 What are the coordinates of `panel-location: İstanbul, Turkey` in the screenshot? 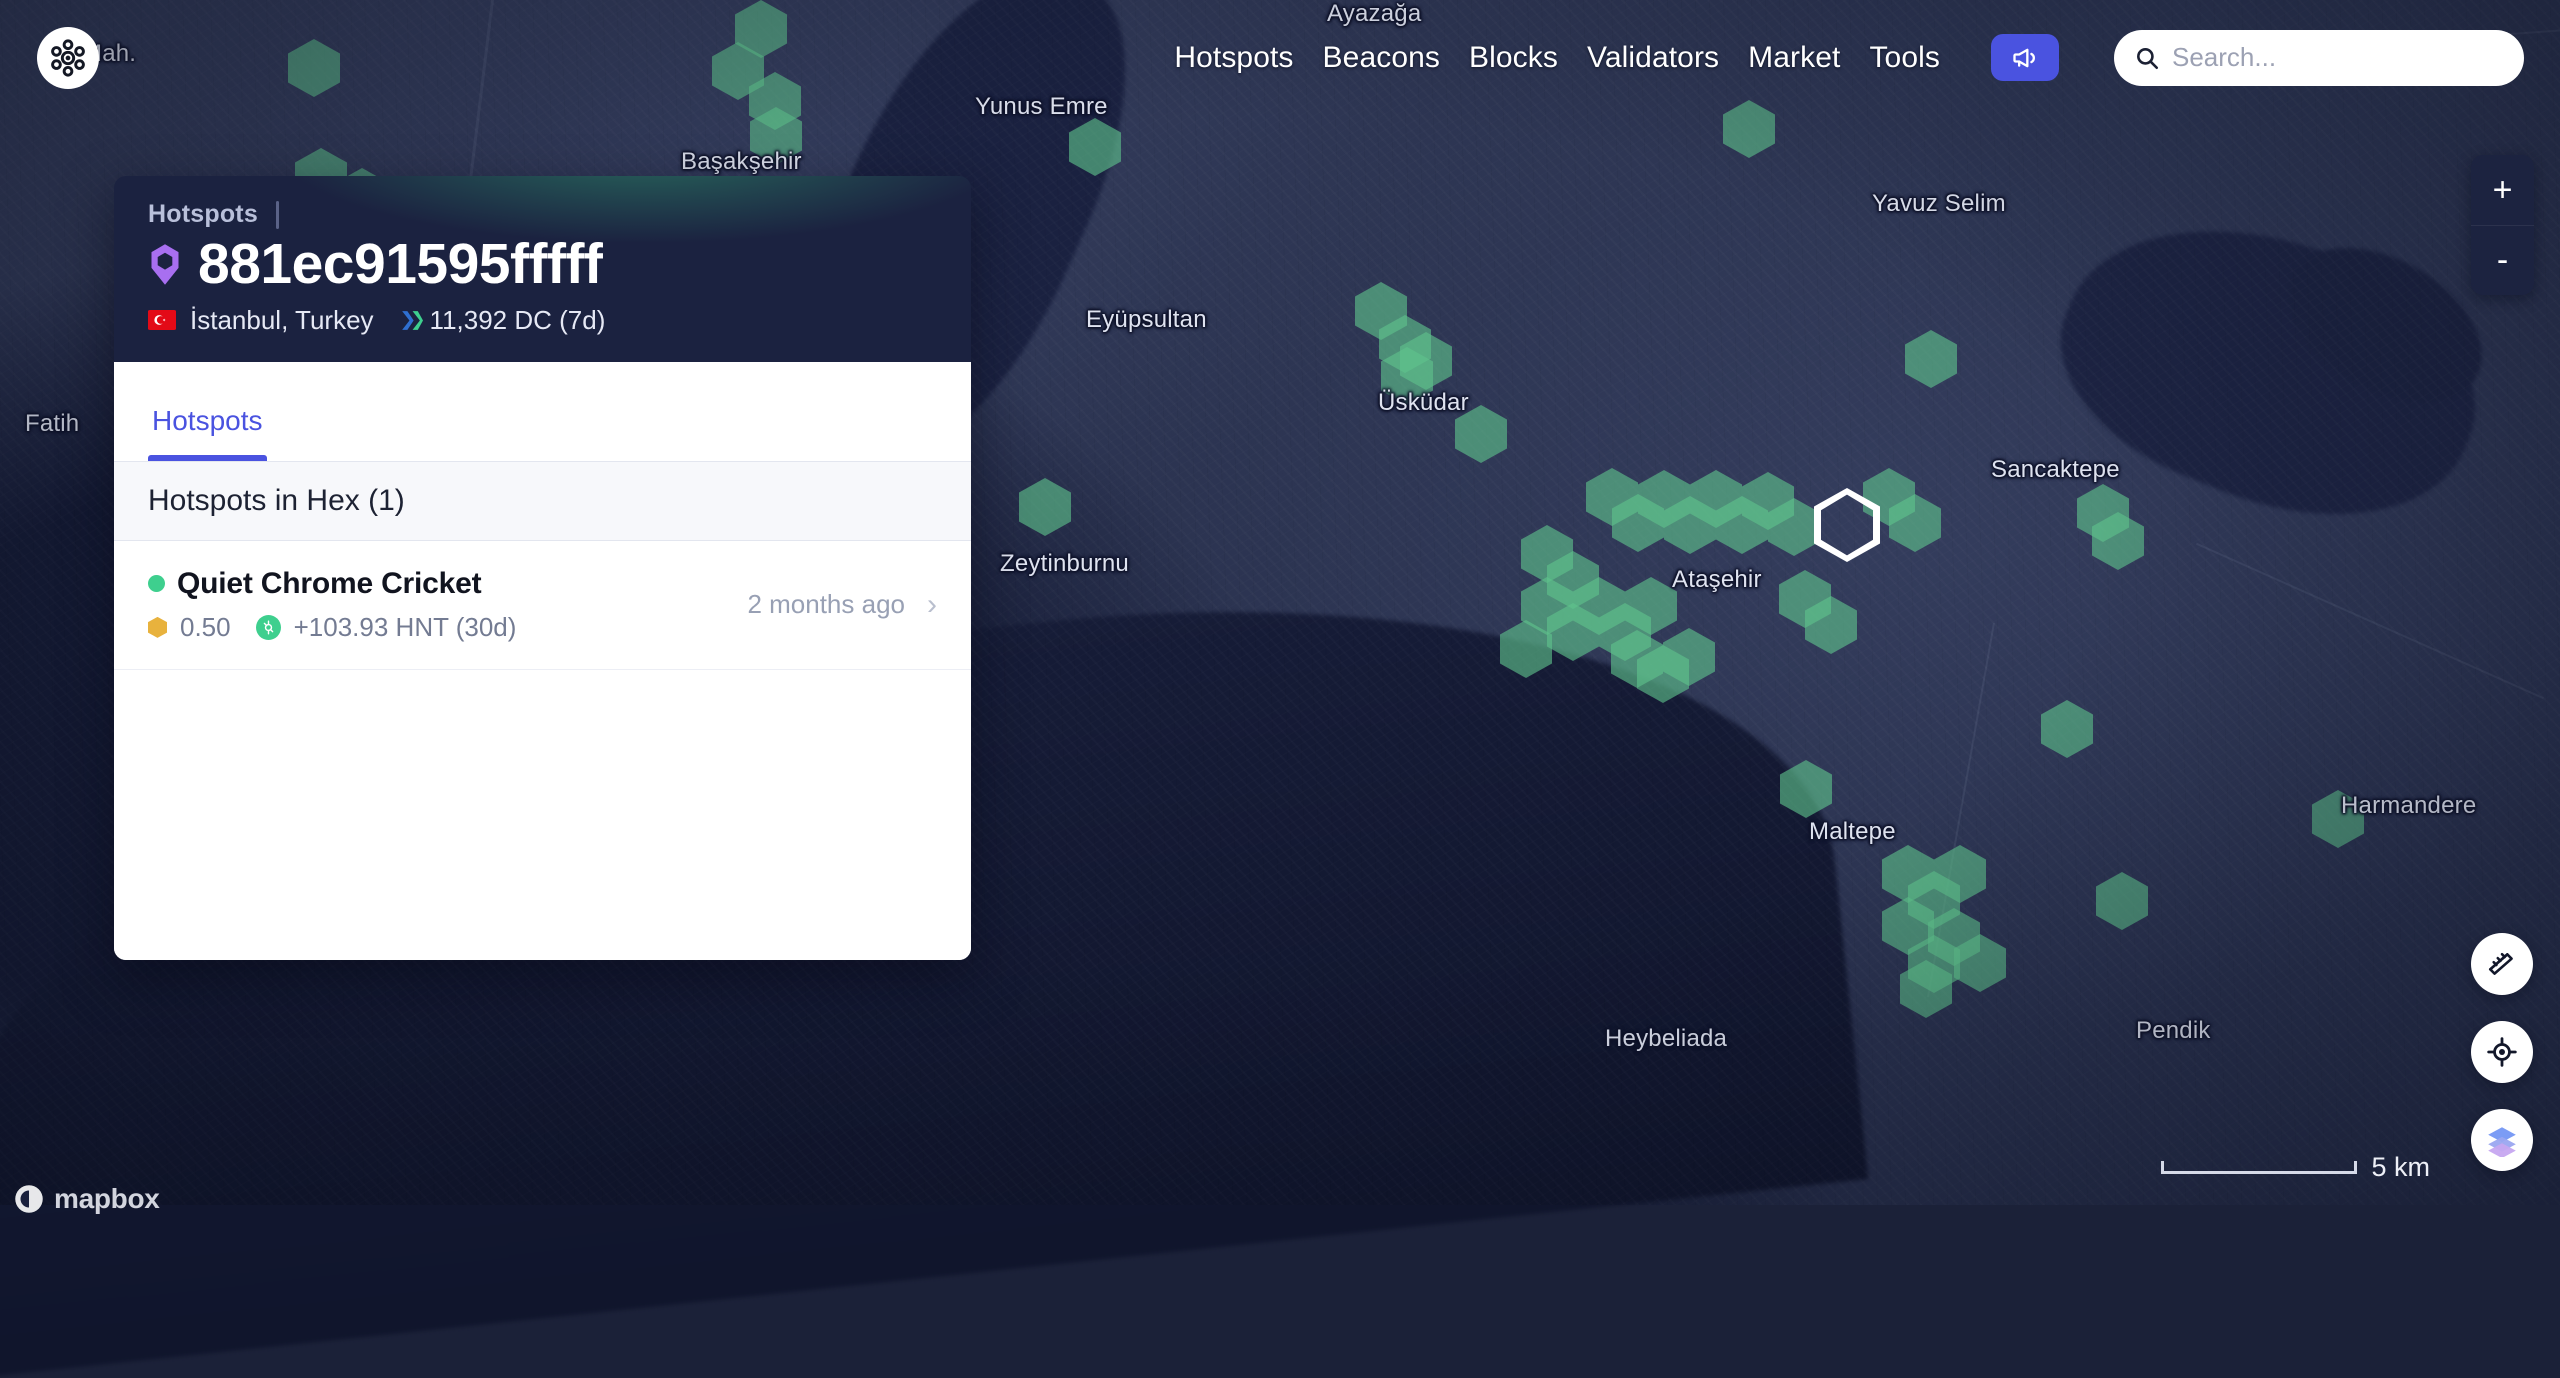 It's located at (282, 320).